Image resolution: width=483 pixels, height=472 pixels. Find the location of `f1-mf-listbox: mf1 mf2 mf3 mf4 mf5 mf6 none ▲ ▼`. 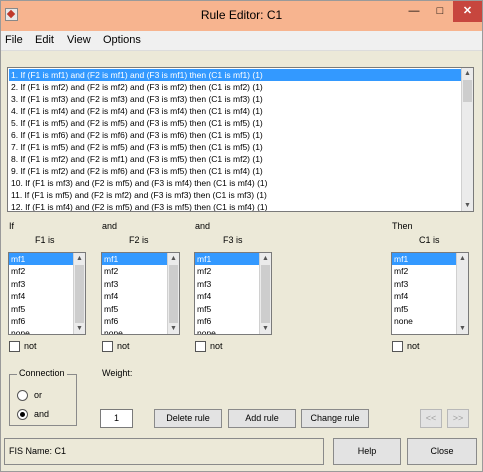

f1-mf-listbox: mf1 mf2 mf3 mf4 mf5 mf6 none ▲ ▼ is located at coordinates (47, 293).